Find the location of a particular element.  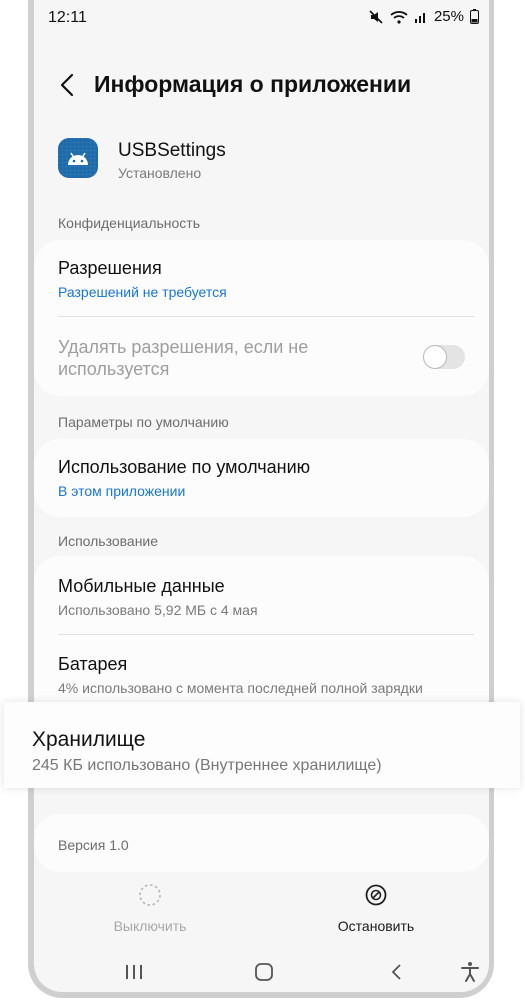

page-title: Информация о приложении is located at coordinates (253, 84).